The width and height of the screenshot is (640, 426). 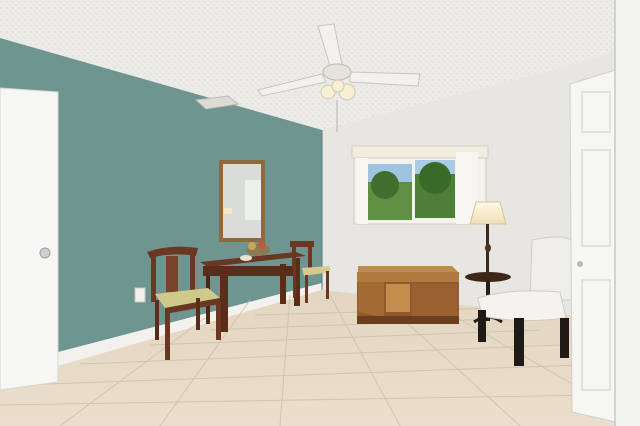 I want to click on wall-outlet, so click(x=140, y=295).